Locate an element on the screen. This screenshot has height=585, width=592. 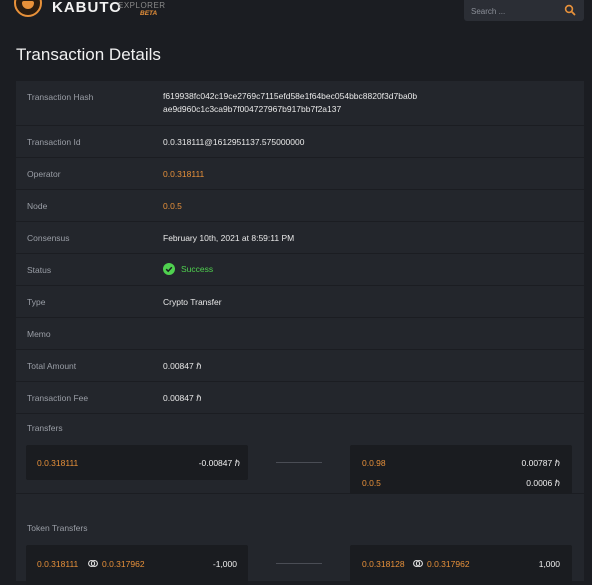
transfers-to-box: 0.0.98 0.00787 ℏ 0.0.5 0.0006 ℏ is located at coordinates (461, 469).